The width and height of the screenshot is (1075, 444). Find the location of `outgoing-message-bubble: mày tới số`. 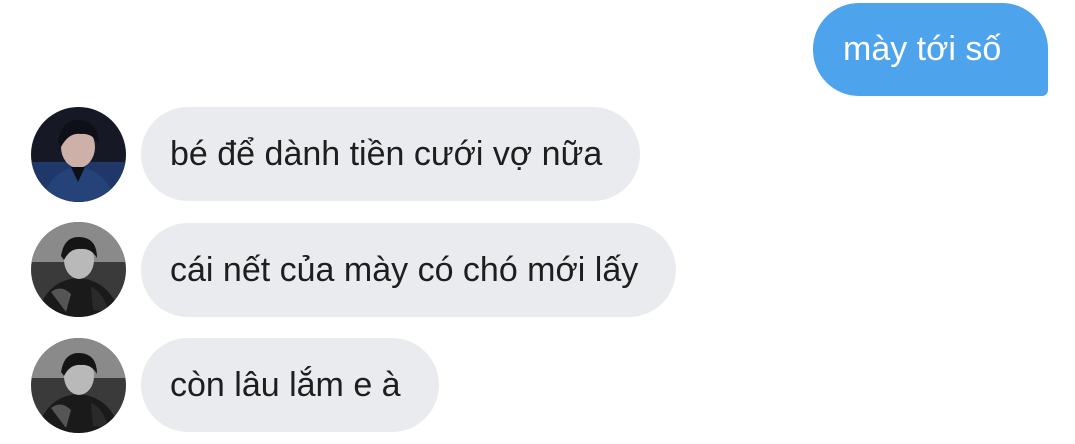

outgoing-message-bubble: mày tới số is located at coordinates (930, 49).